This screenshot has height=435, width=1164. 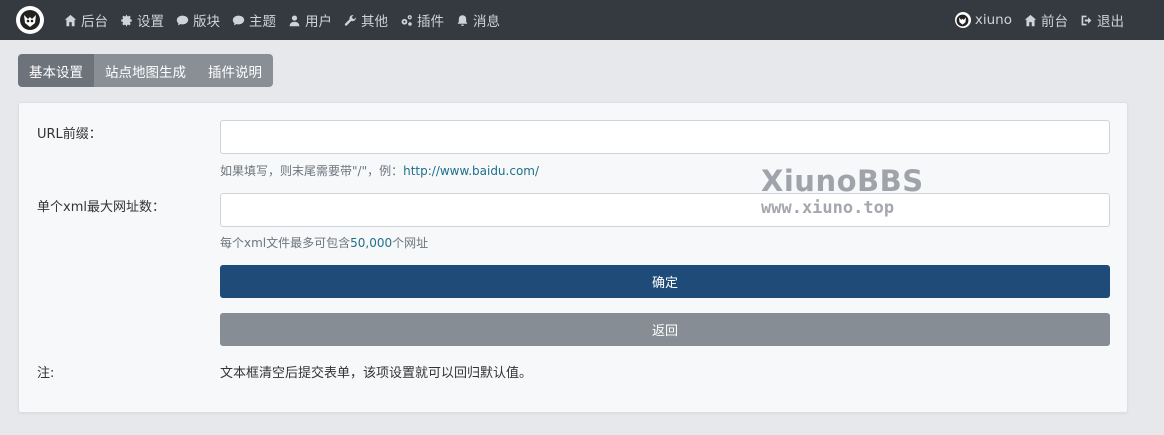 What do you see at coordinates (1086, 20) in the screenshot?
I see `sign-out-icon` at bounding box center [1086, 20].